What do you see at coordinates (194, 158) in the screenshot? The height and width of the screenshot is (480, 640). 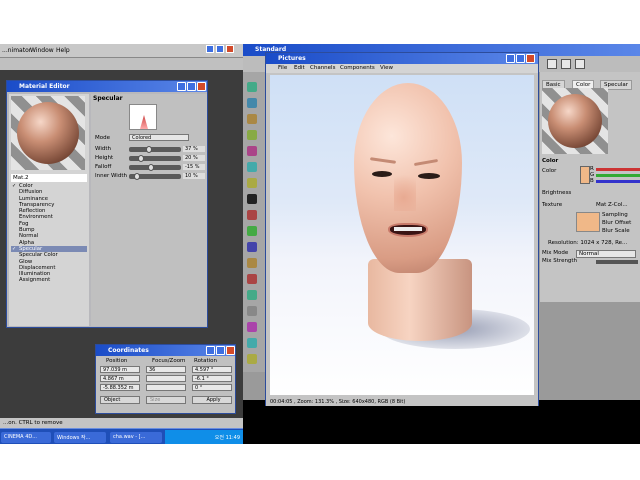 I see `param-value-field: 20 %` at bounding box center [194, 158].